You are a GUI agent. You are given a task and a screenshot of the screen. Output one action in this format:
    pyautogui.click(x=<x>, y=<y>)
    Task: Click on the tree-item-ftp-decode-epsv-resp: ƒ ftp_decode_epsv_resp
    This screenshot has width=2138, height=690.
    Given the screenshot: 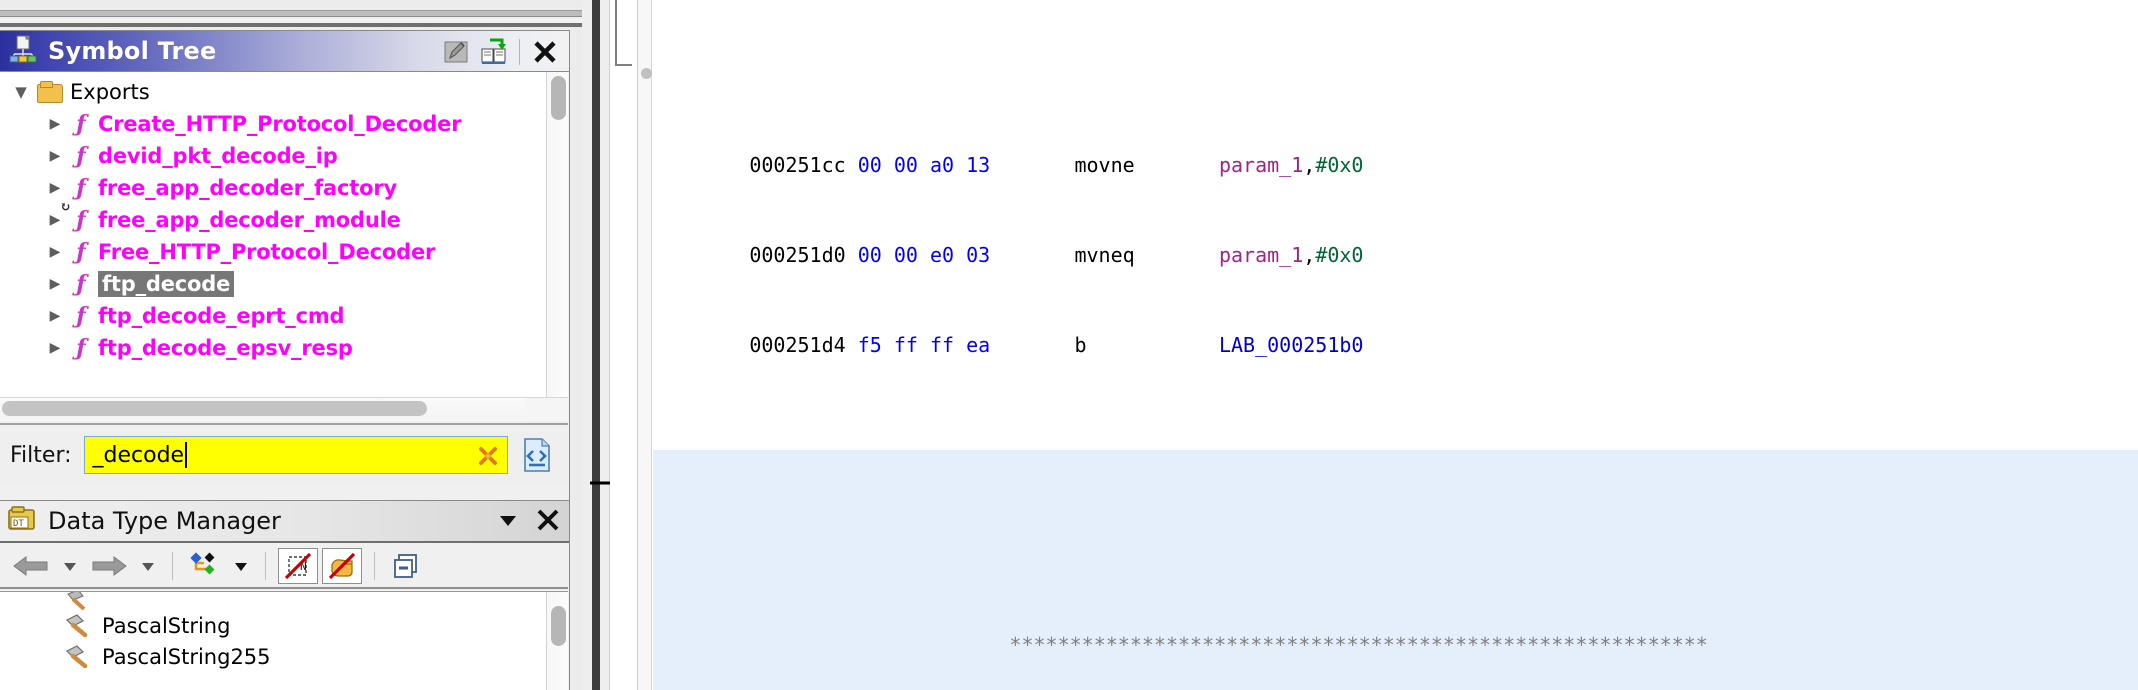 What is the action you would take?
    pyautogui.click(x=272, y=348)
    